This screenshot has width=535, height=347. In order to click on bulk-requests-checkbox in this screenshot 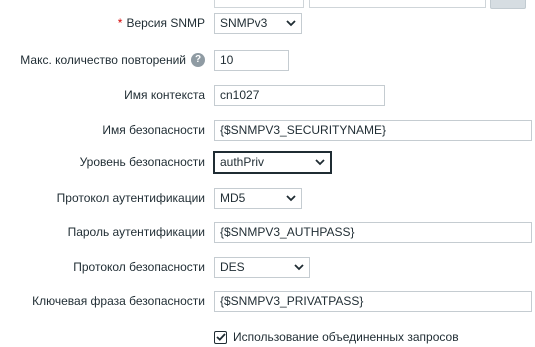, I will do `click(220, 337)`.